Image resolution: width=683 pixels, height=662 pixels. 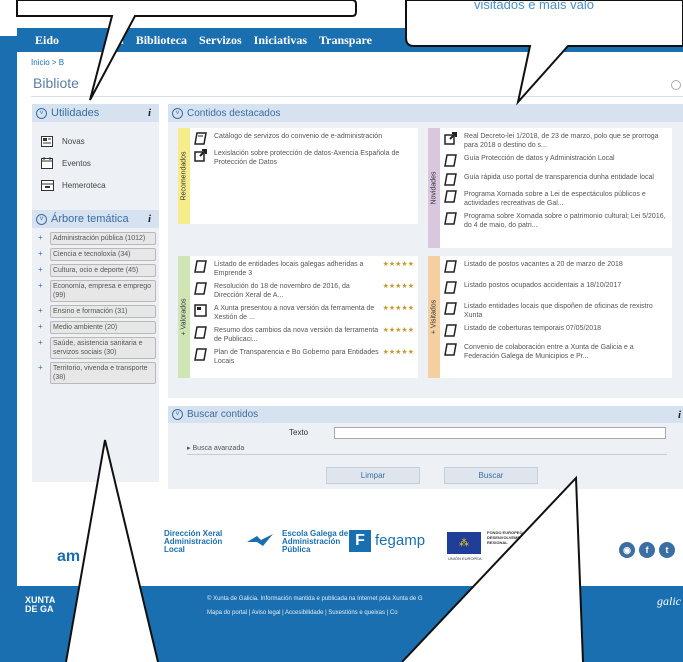 What do you see at coordinates (492, 568) in the screenshot?
I see `speech-bubble-bottom-right` at bounding box center [492, 568].